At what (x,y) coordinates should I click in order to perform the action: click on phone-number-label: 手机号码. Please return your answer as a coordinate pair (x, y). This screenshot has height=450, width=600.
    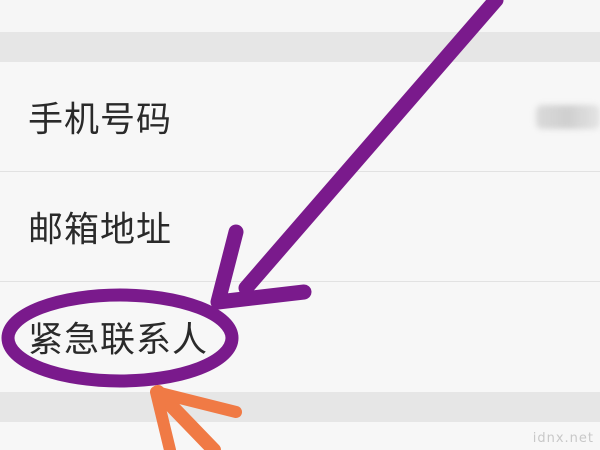
    Looking at the image, I should click on (100, 120).